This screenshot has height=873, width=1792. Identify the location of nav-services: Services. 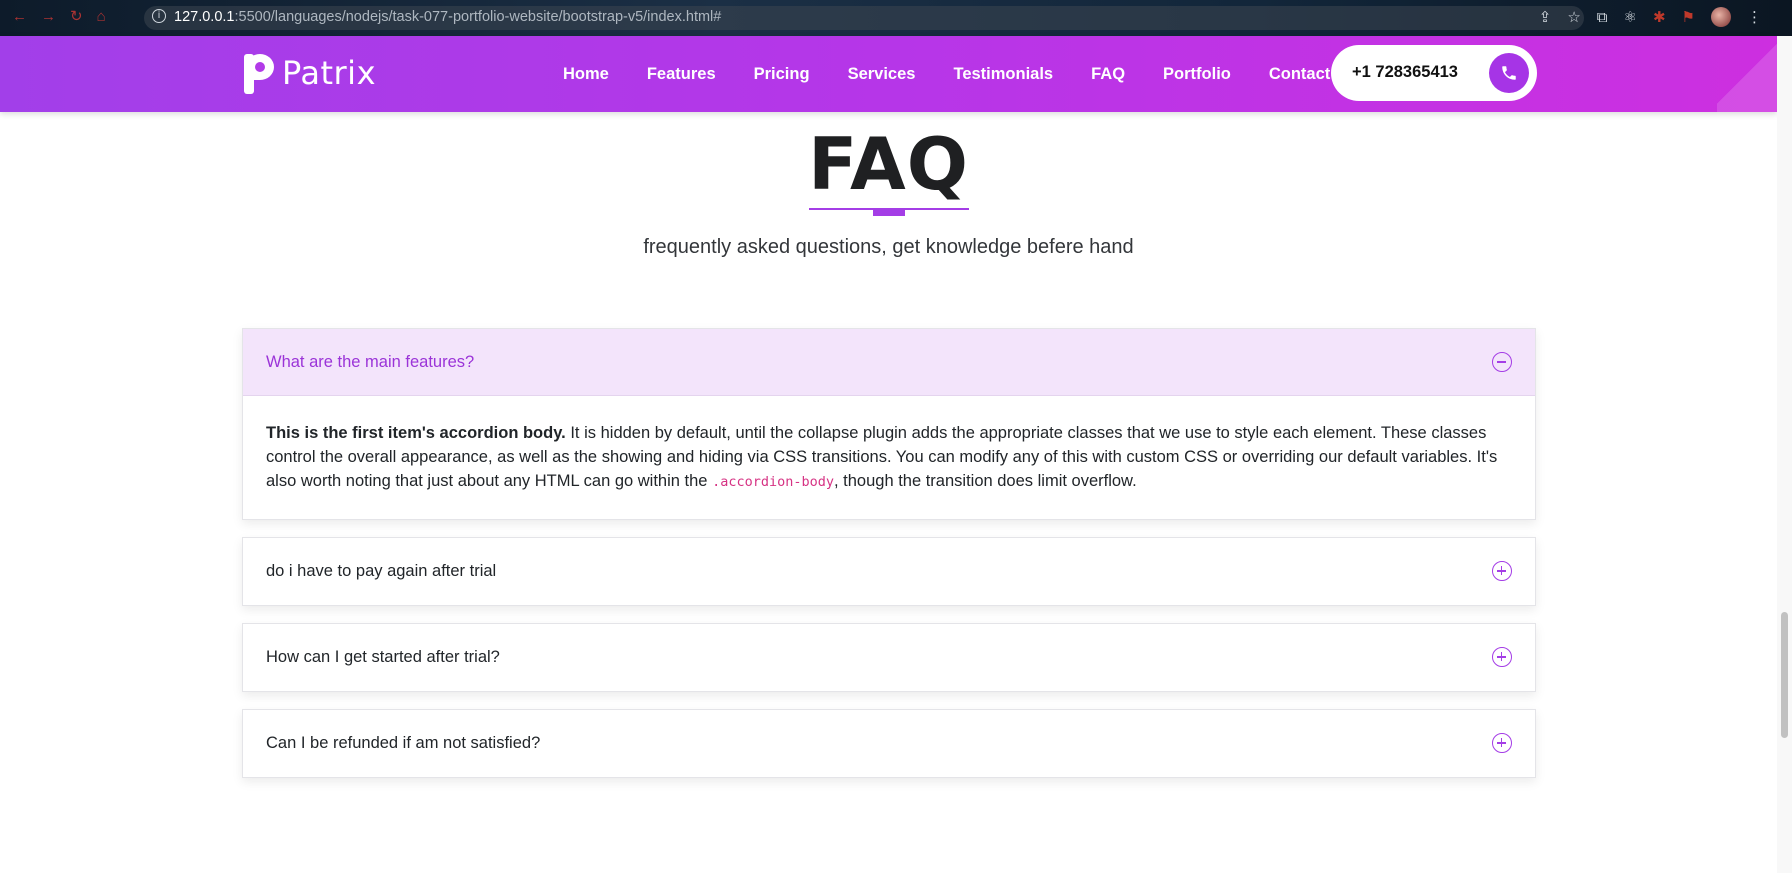
(882, 74).